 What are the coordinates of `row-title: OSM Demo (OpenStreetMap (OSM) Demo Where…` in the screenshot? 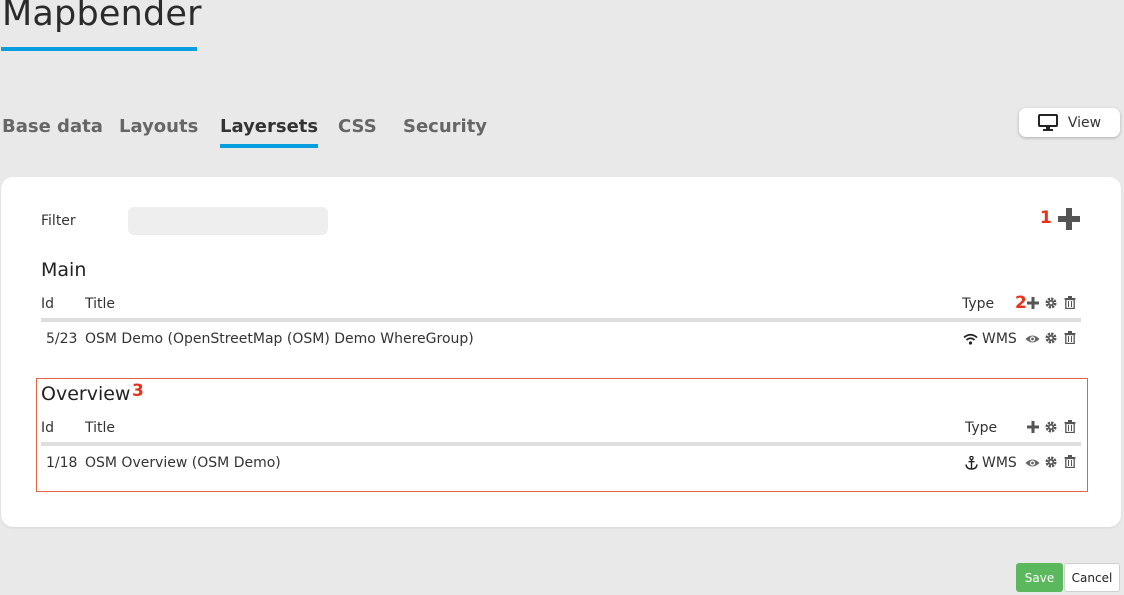 It's located at (279, 339).